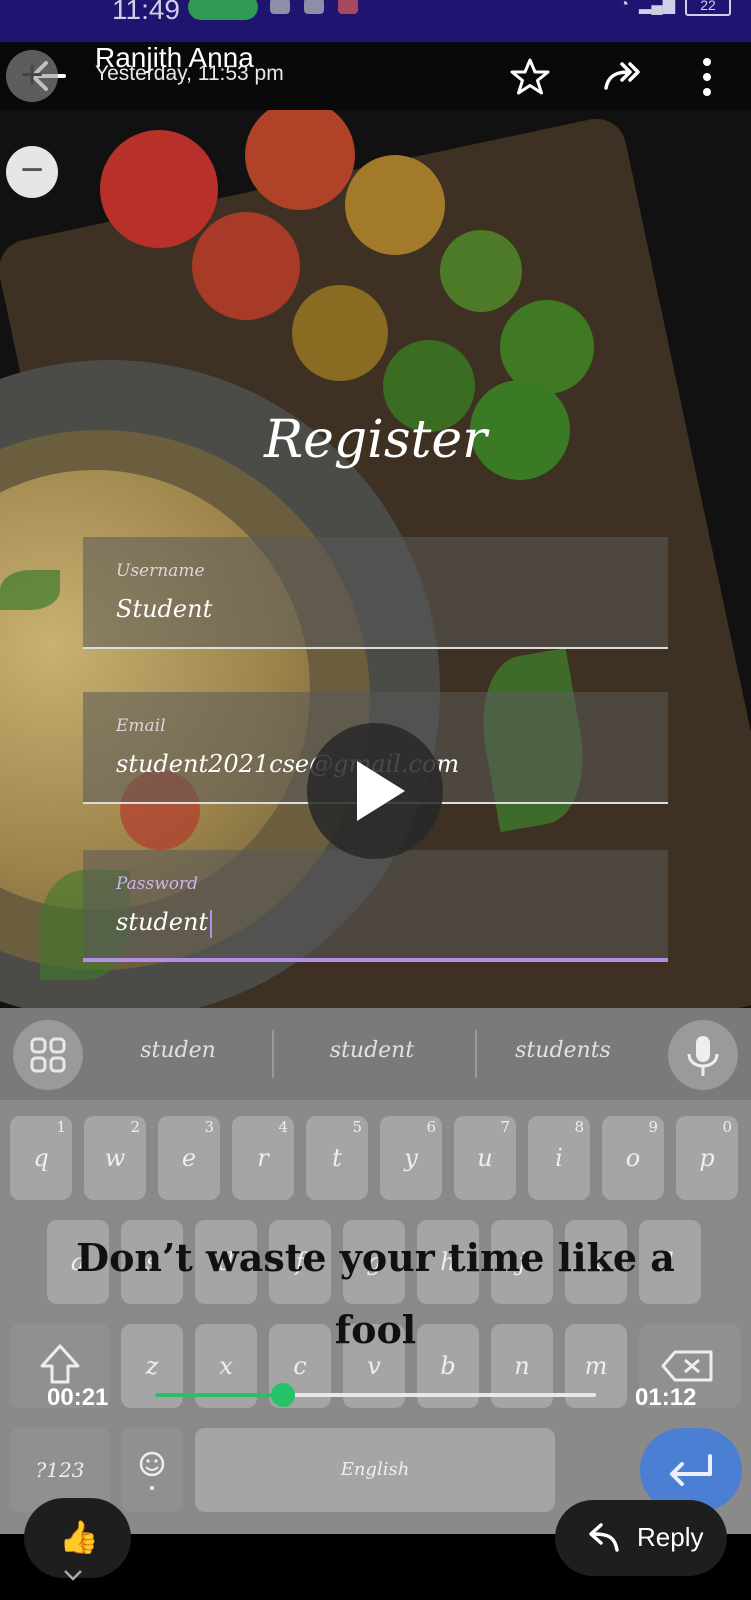 The height and width of the screenshot is (1600, 751). What do you see at coordinates (381, 791) in the screenshot?
I see `play-icon` at bounding box center [381, 791].